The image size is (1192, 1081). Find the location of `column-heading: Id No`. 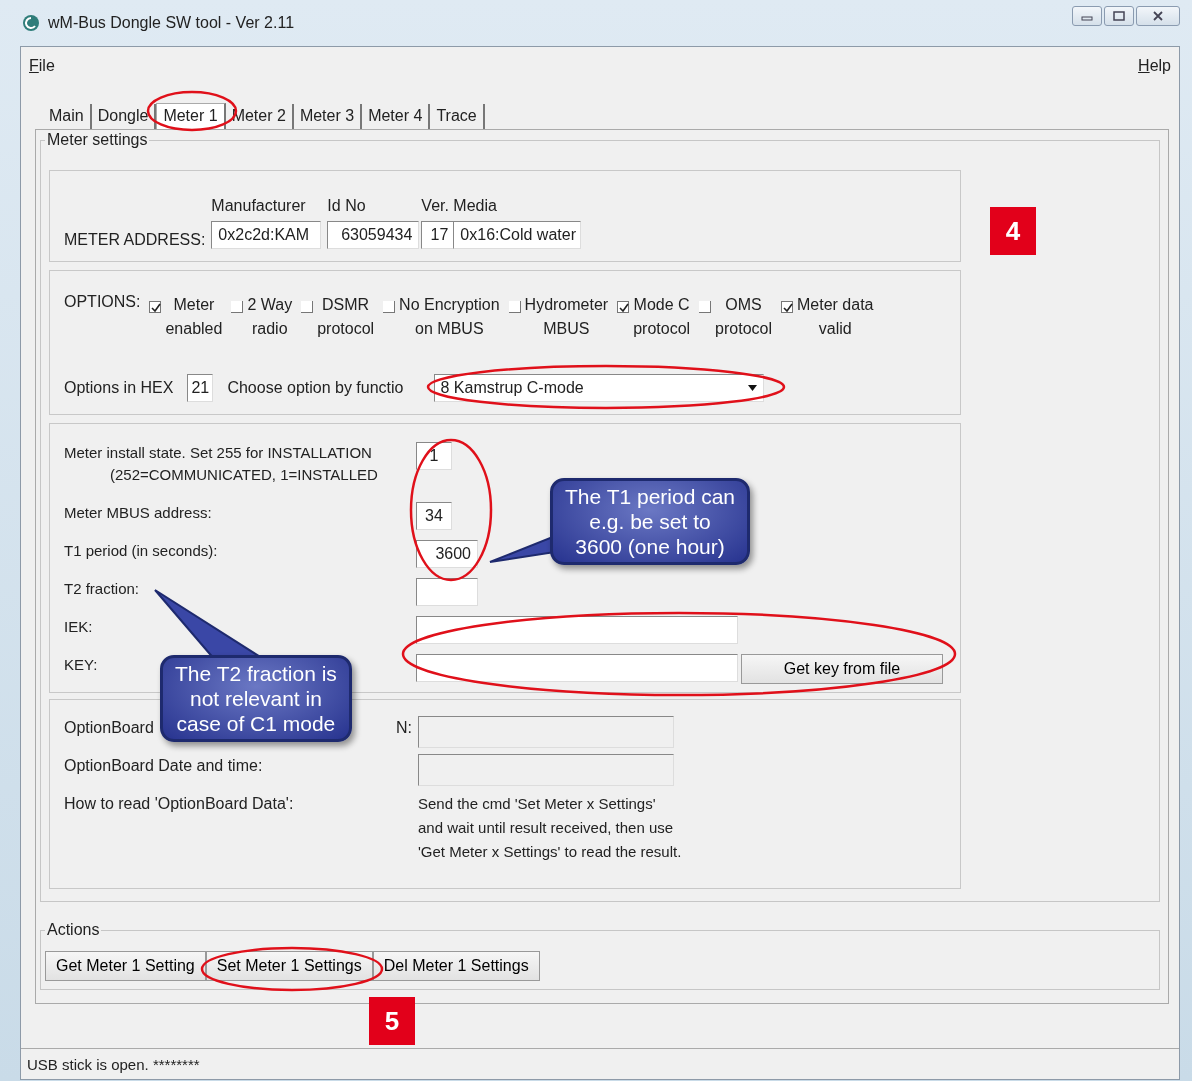

column-heading: Id No is located at coordinates (347, 206).